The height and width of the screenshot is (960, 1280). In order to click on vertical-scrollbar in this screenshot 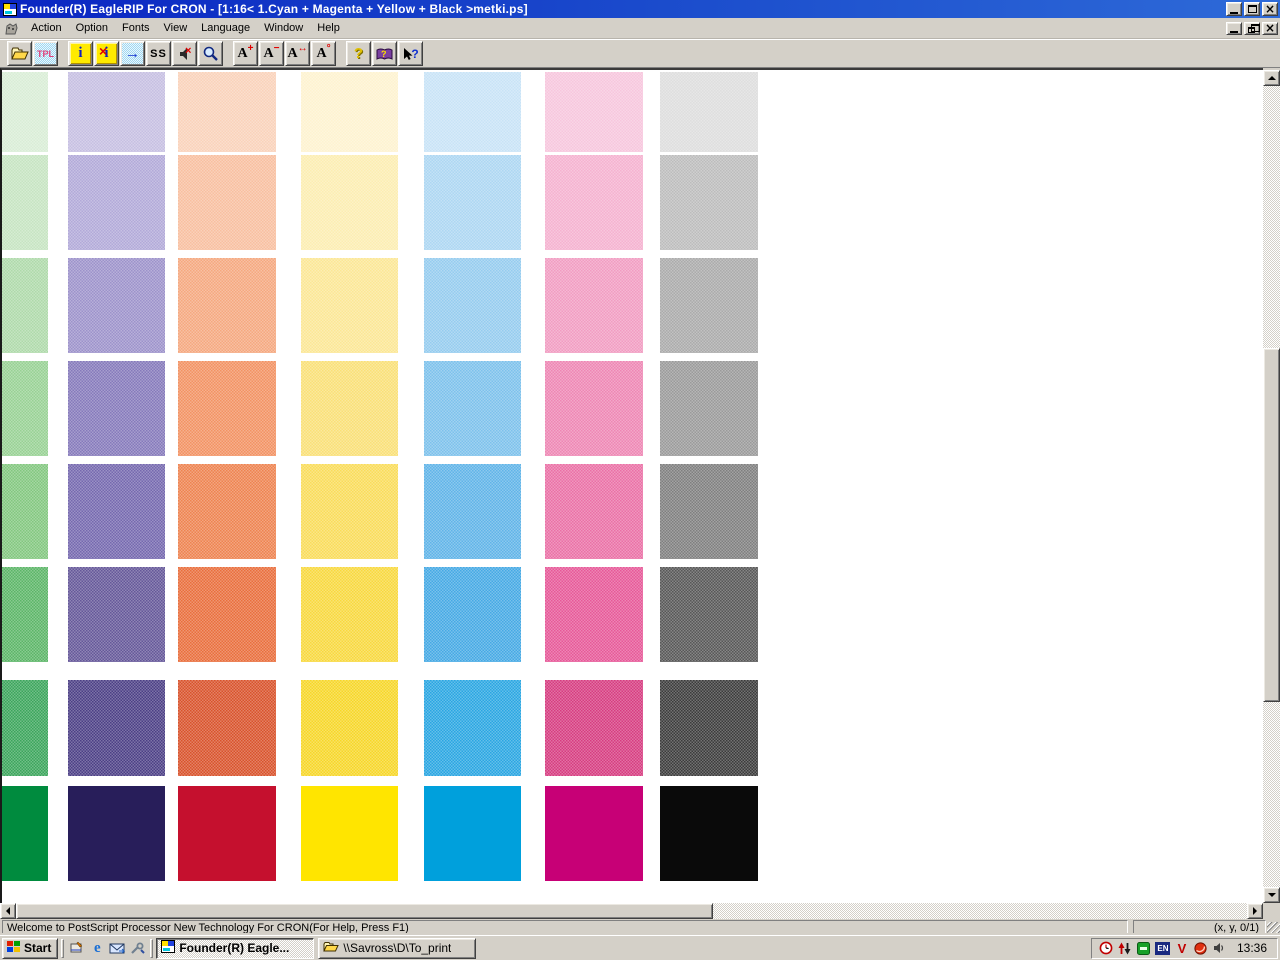, I will do `click(1271, 486)`.